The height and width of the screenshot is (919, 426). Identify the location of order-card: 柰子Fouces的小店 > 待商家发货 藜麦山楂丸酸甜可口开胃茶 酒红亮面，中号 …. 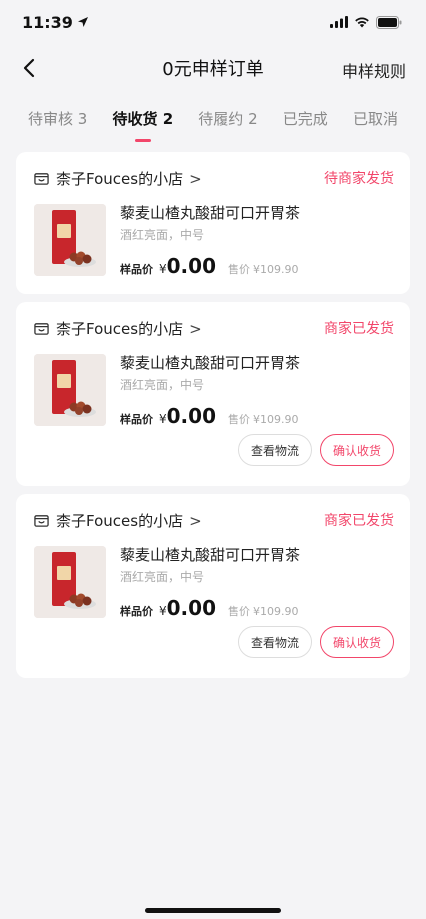
(213, 223).